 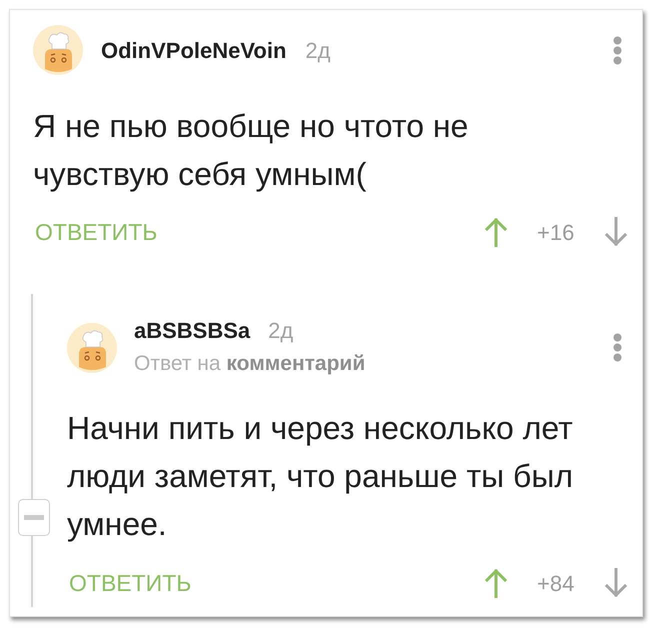 I want to click on reply-to-text: Ответ на комментарий, so click(x=250, y=364).